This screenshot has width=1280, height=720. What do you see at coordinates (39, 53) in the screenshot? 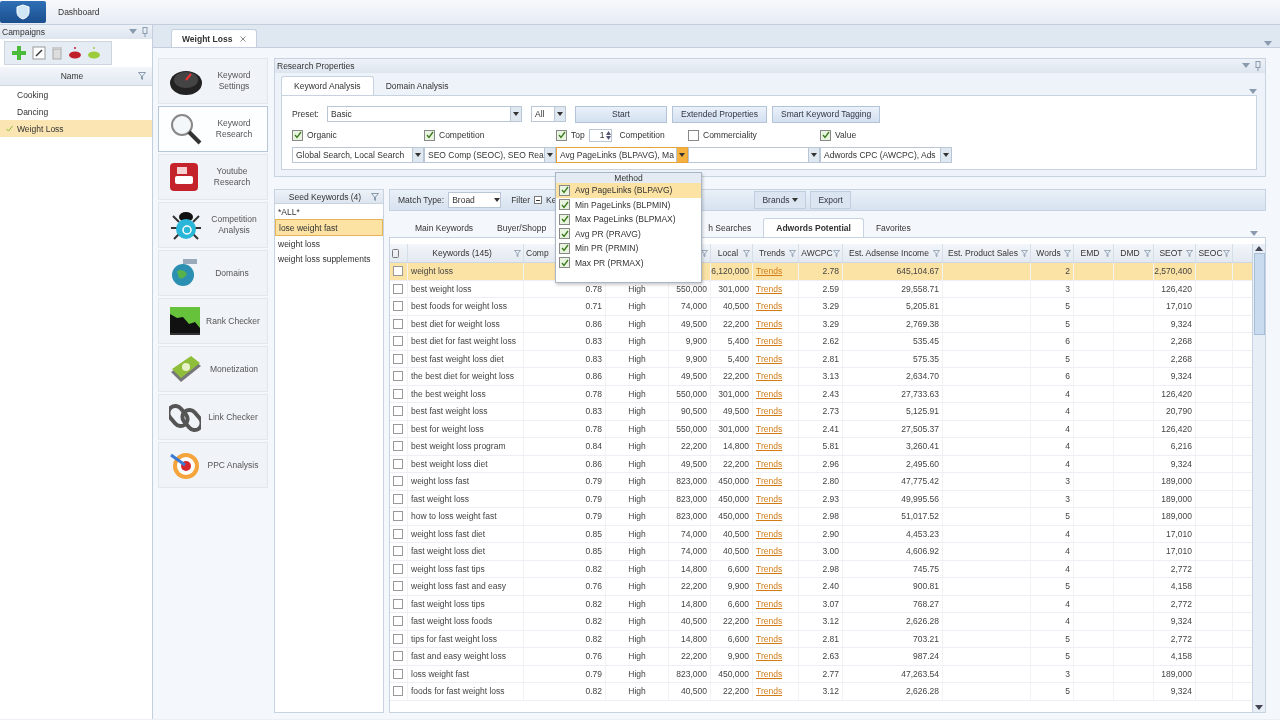
I see `edit-icon` at bounding box center [39, 53].